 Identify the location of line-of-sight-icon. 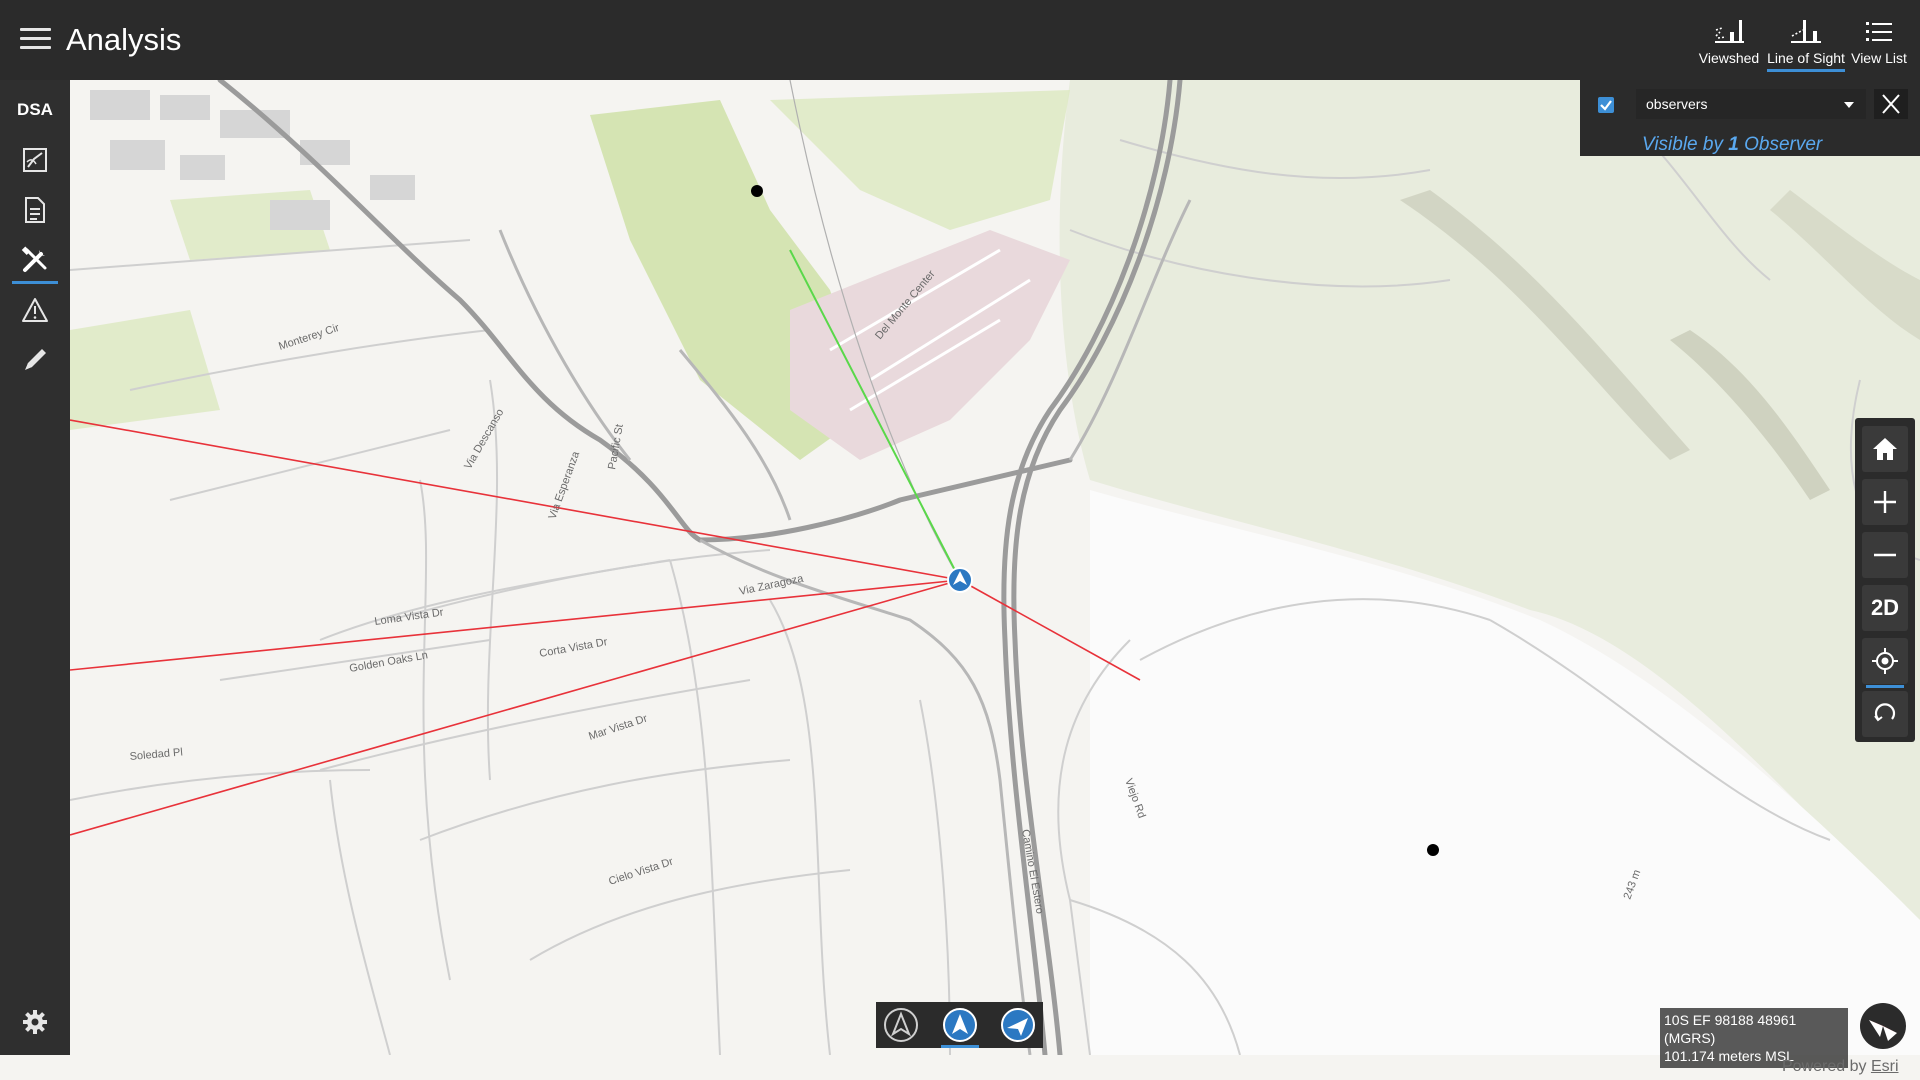
(1806, 31).